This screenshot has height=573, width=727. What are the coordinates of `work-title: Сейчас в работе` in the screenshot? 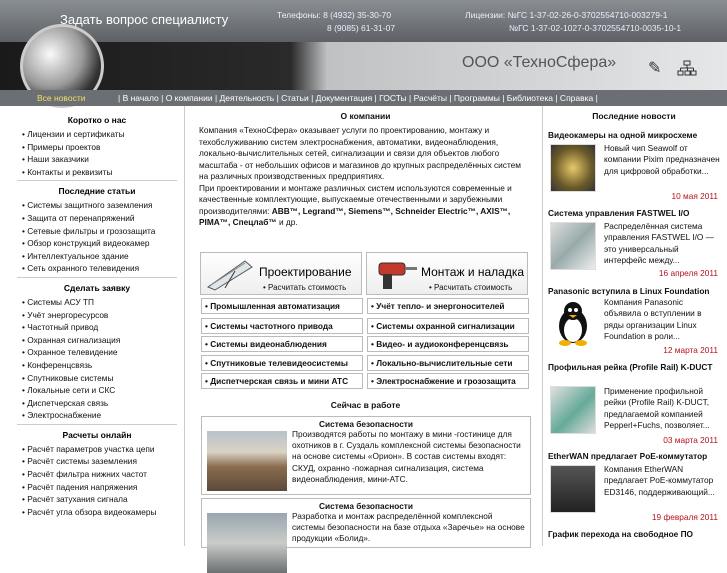 It's located at (365, 405).